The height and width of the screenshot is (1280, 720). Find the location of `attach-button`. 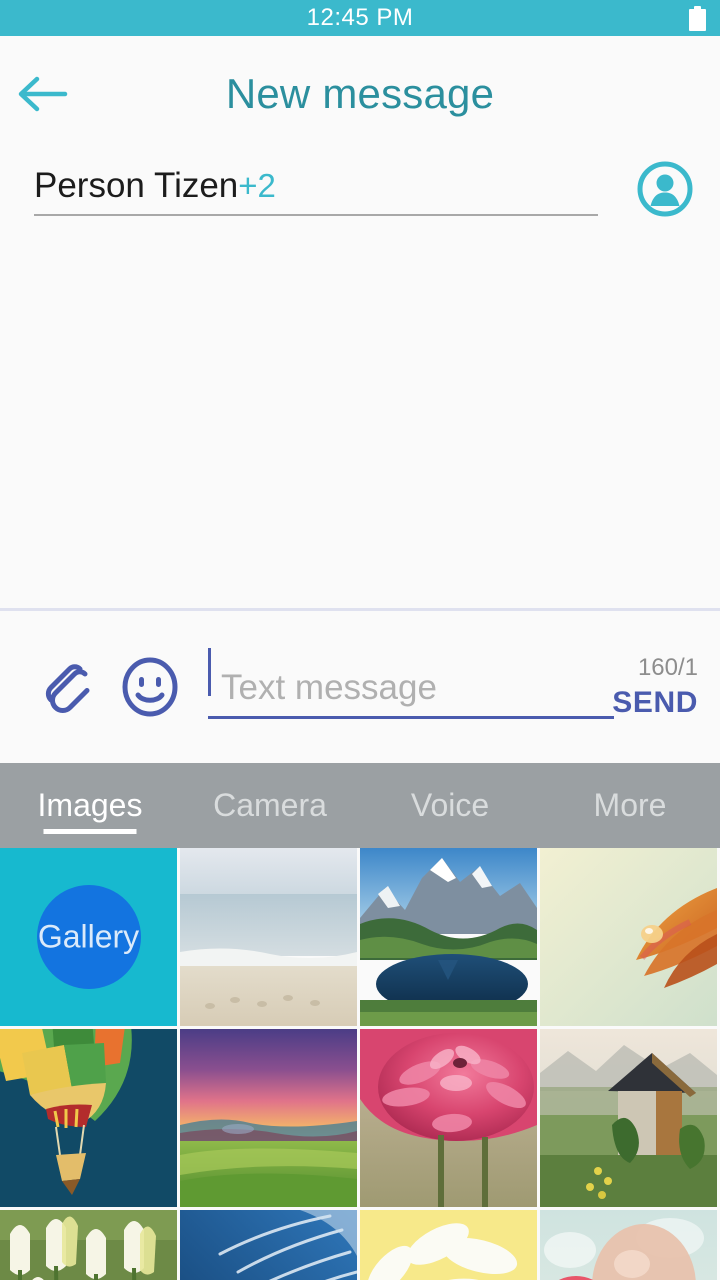

attach-button is located at coordinates (70, 687).